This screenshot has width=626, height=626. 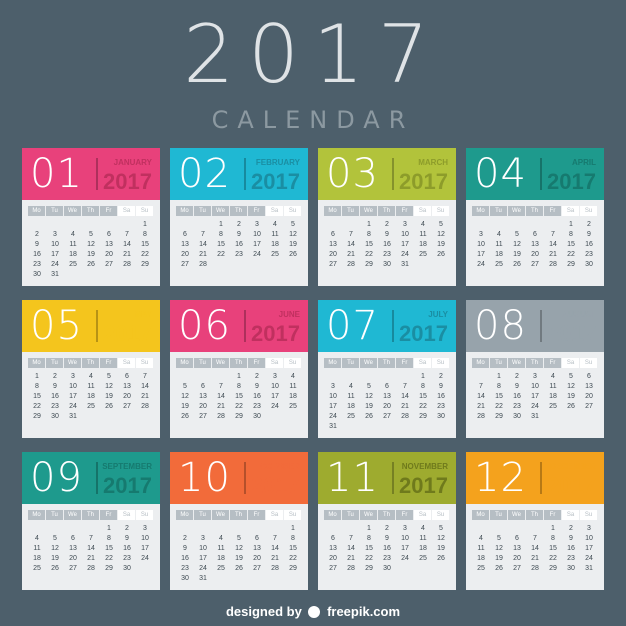 What do you see at coordinates (204, 326) in the screenshot?
I see `month-number: 06` at bounding box center [204, 326].